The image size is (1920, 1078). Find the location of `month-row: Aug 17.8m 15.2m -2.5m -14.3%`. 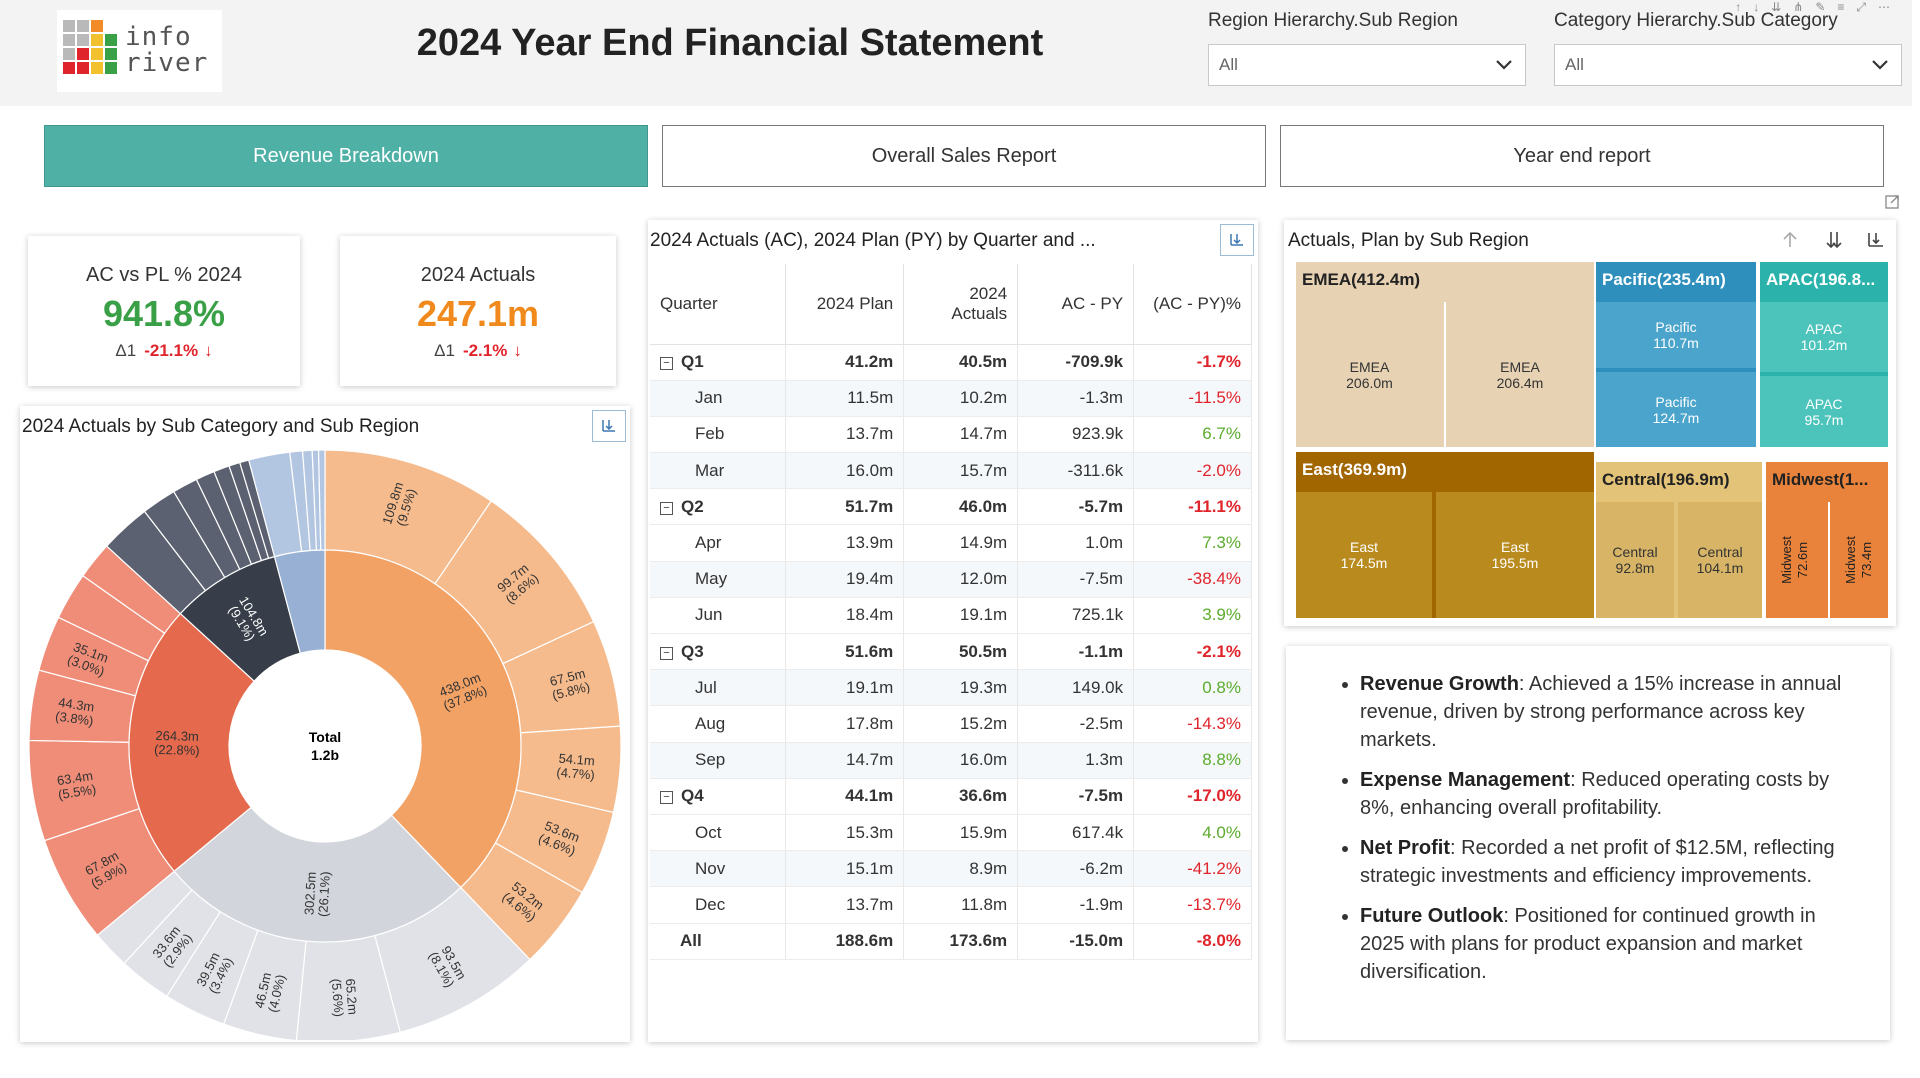

month-row: Aug 17.8m 15.2m -2.5m -14.3% is located at coordinates (951, 724).